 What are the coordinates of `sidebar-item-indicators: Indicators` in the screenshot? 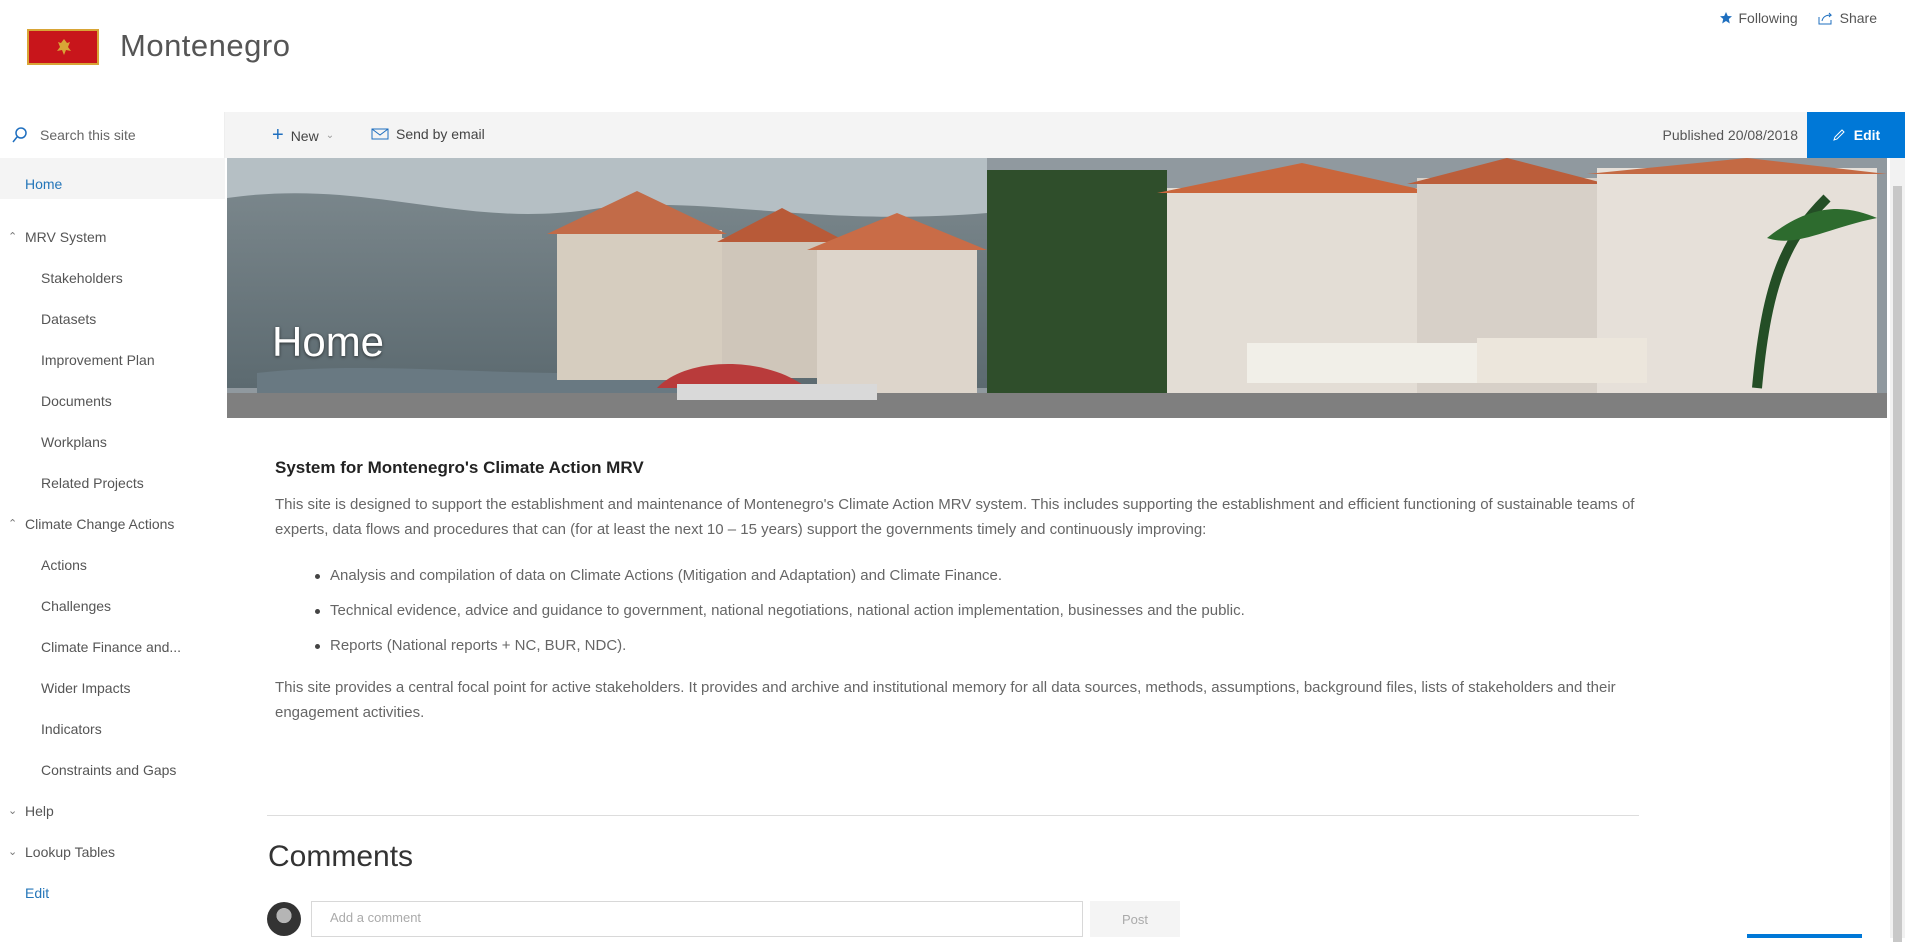 It's located at (71, 729).